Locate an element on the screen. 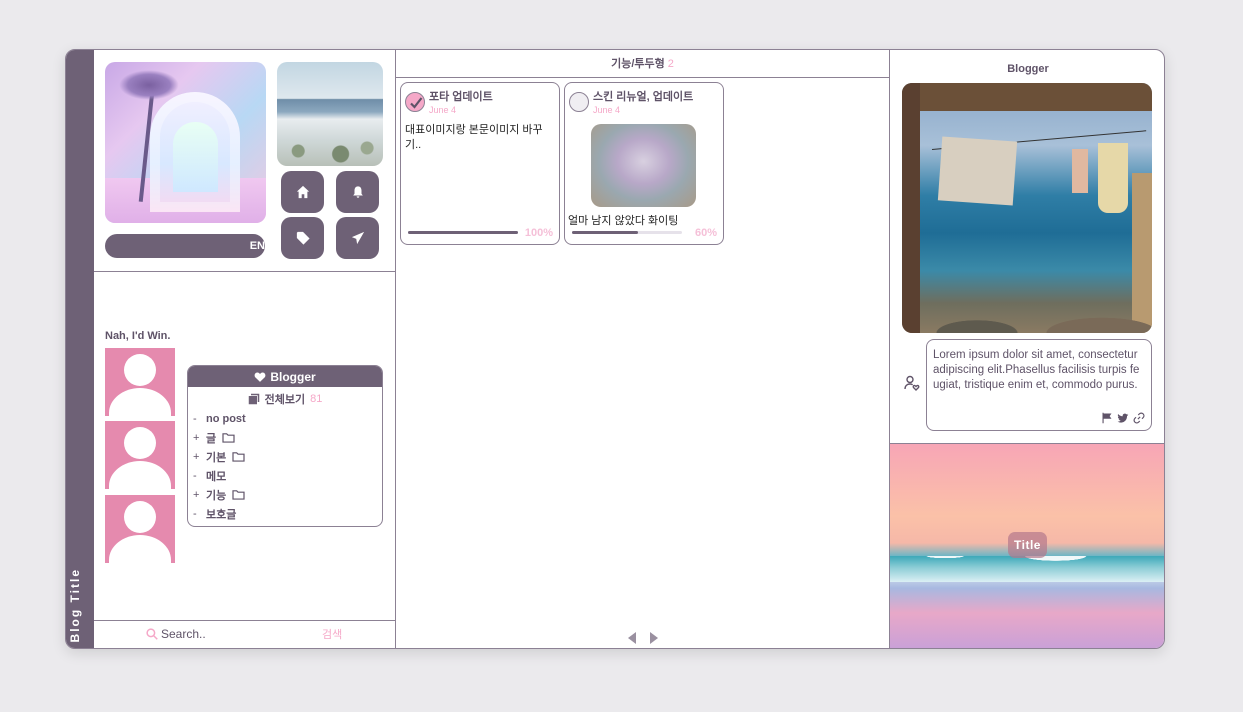 This screenshot has height=712, width=1243. pager is located at coordinates (643, 638).